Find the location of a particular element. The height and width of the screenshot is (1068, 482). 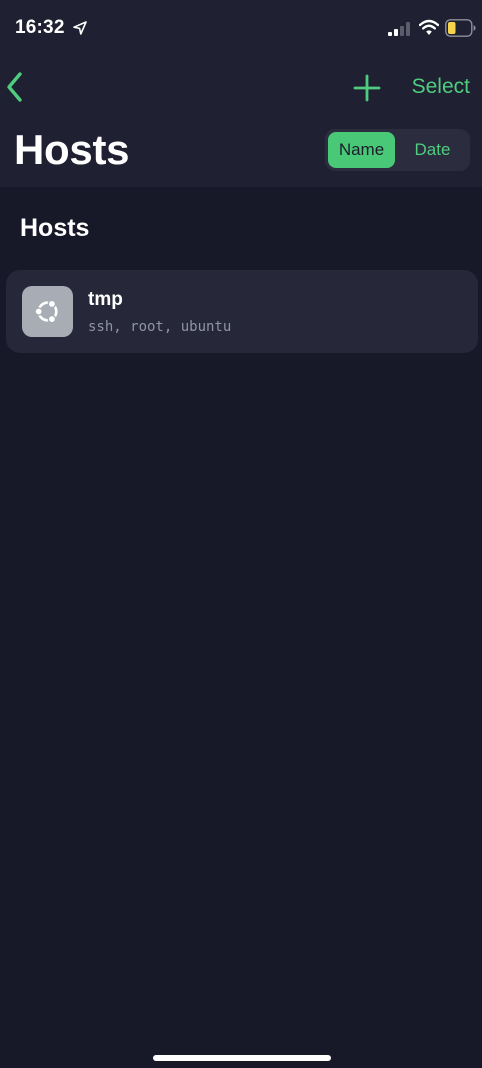

status-time: 16:32 is located at coordinates (40, 27).